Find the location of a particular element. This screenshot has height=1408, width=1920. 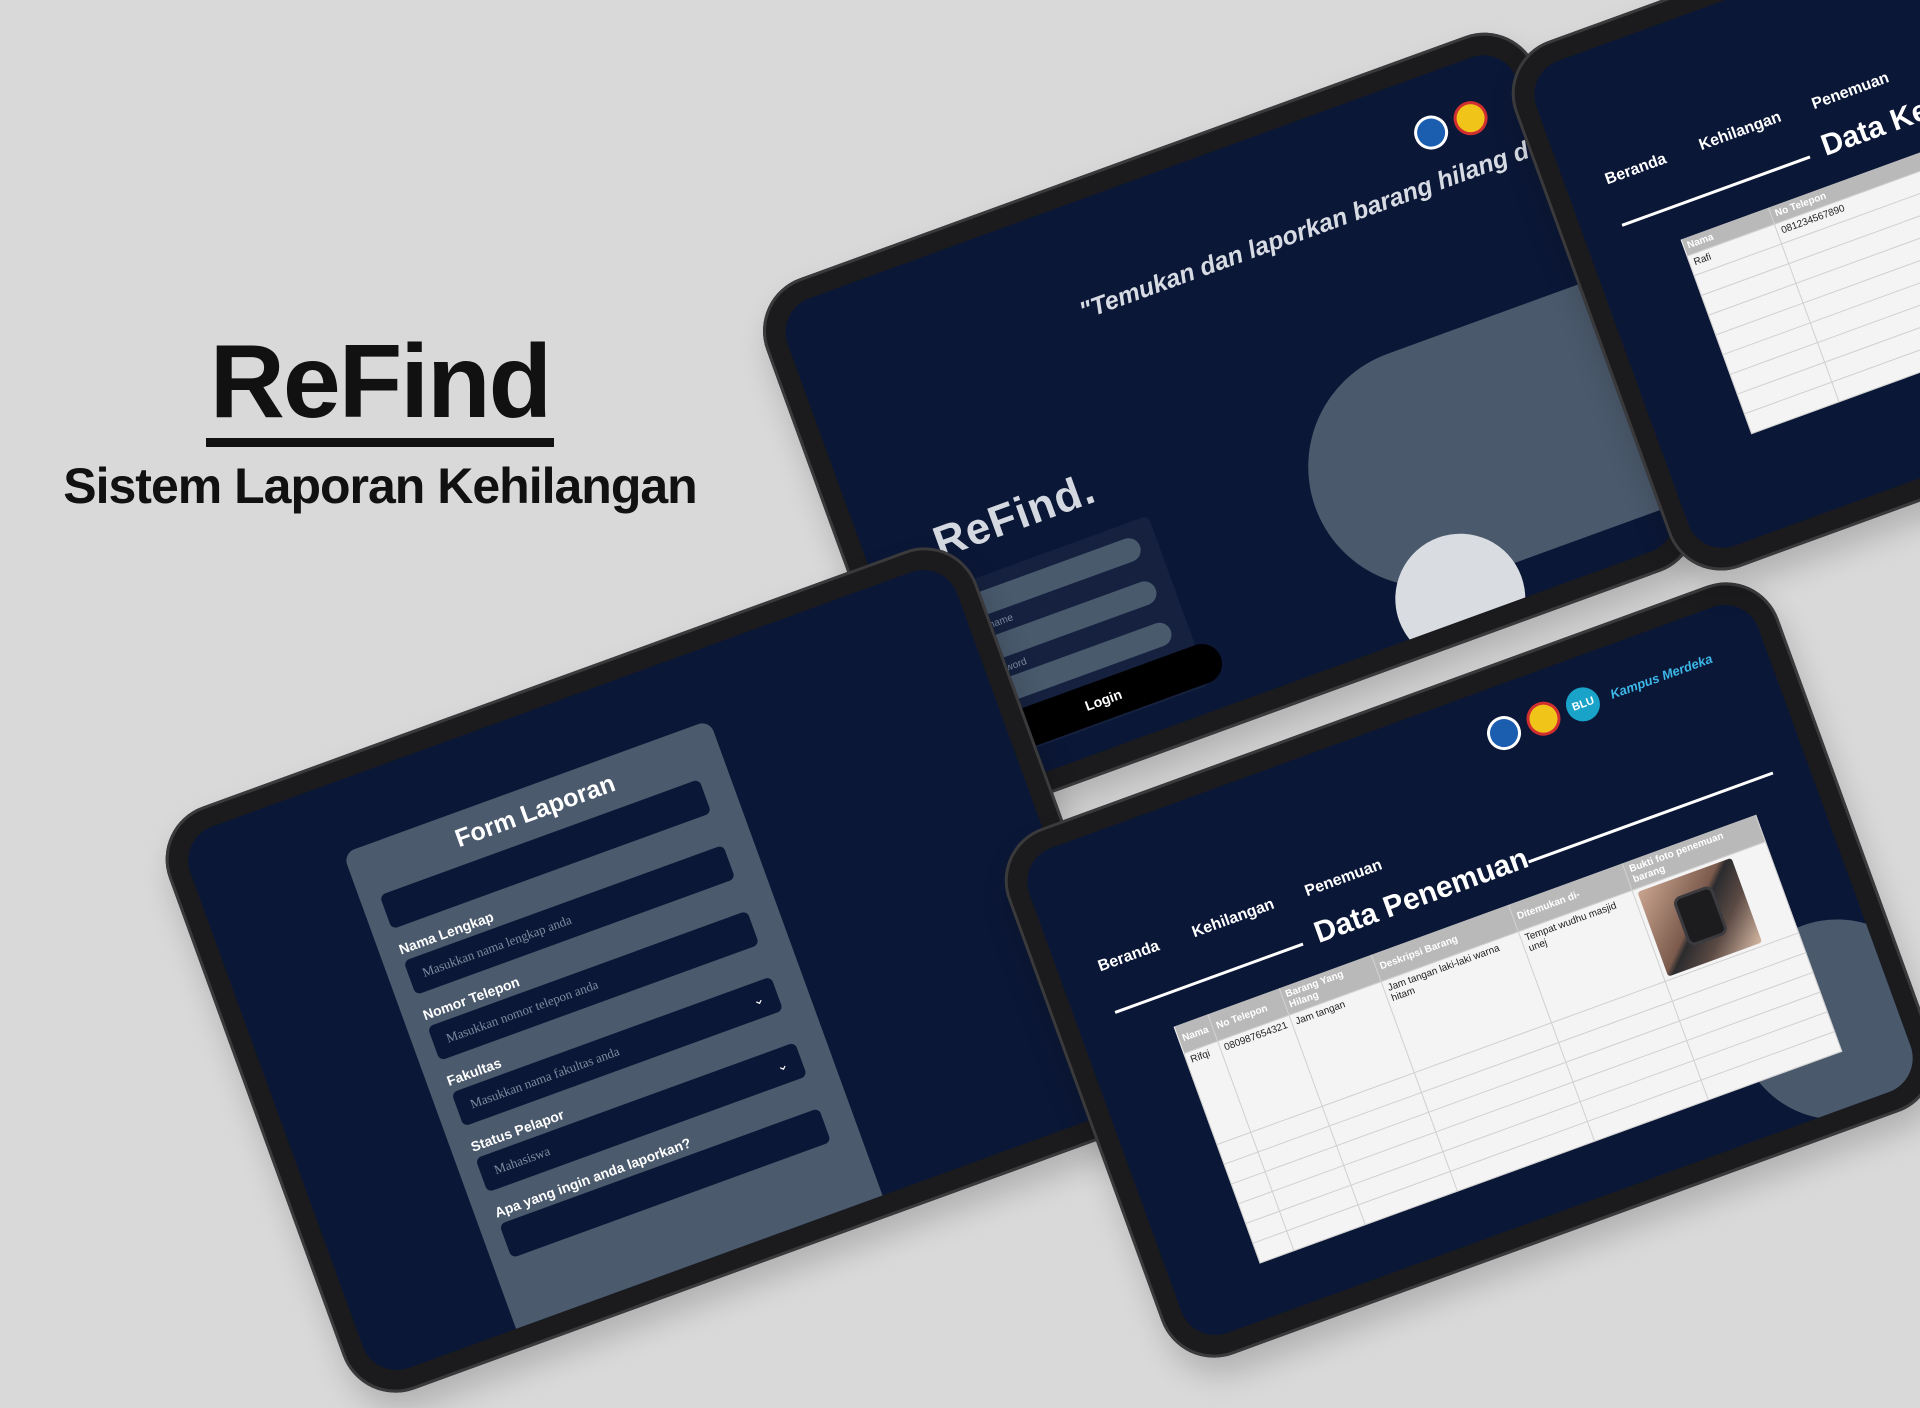

kampus-merdeka-text: Kampus Merdeka is located at coordinates (1661, 676).